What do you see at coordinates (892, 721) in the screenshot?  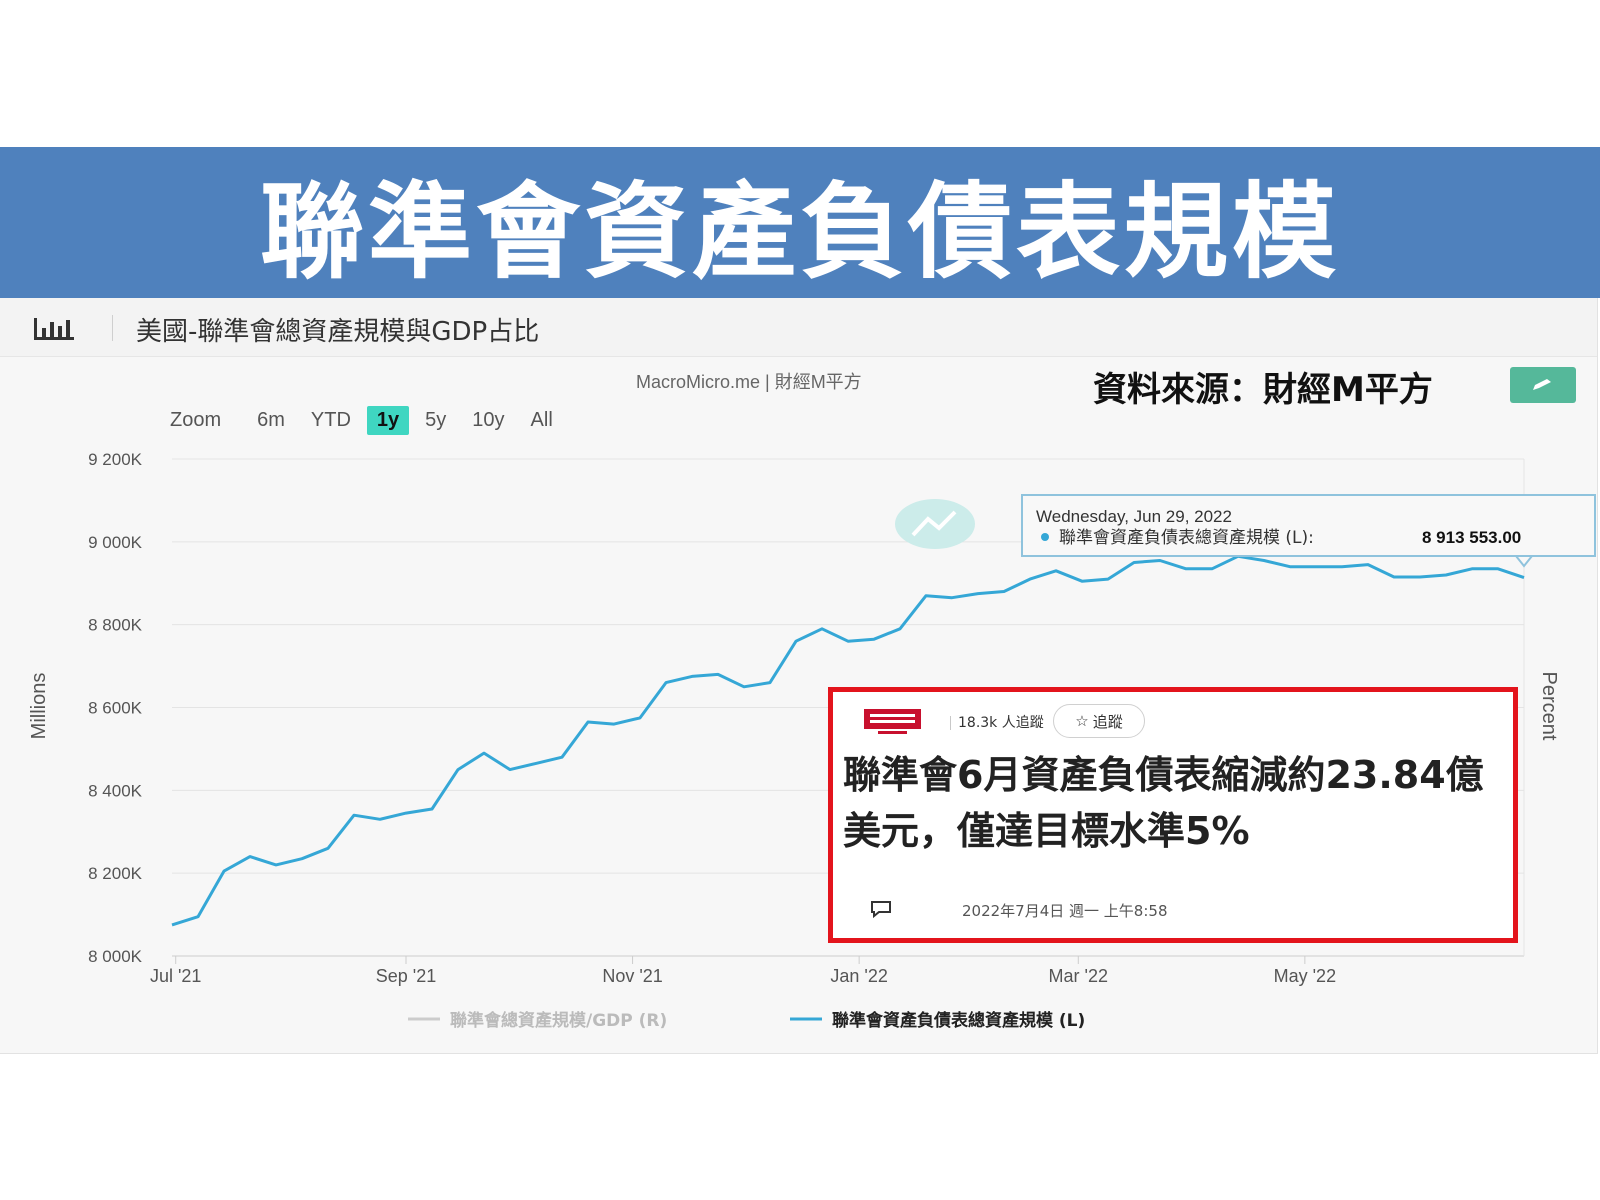 I see `newspaper-logo` at bounding box center [892, 721].